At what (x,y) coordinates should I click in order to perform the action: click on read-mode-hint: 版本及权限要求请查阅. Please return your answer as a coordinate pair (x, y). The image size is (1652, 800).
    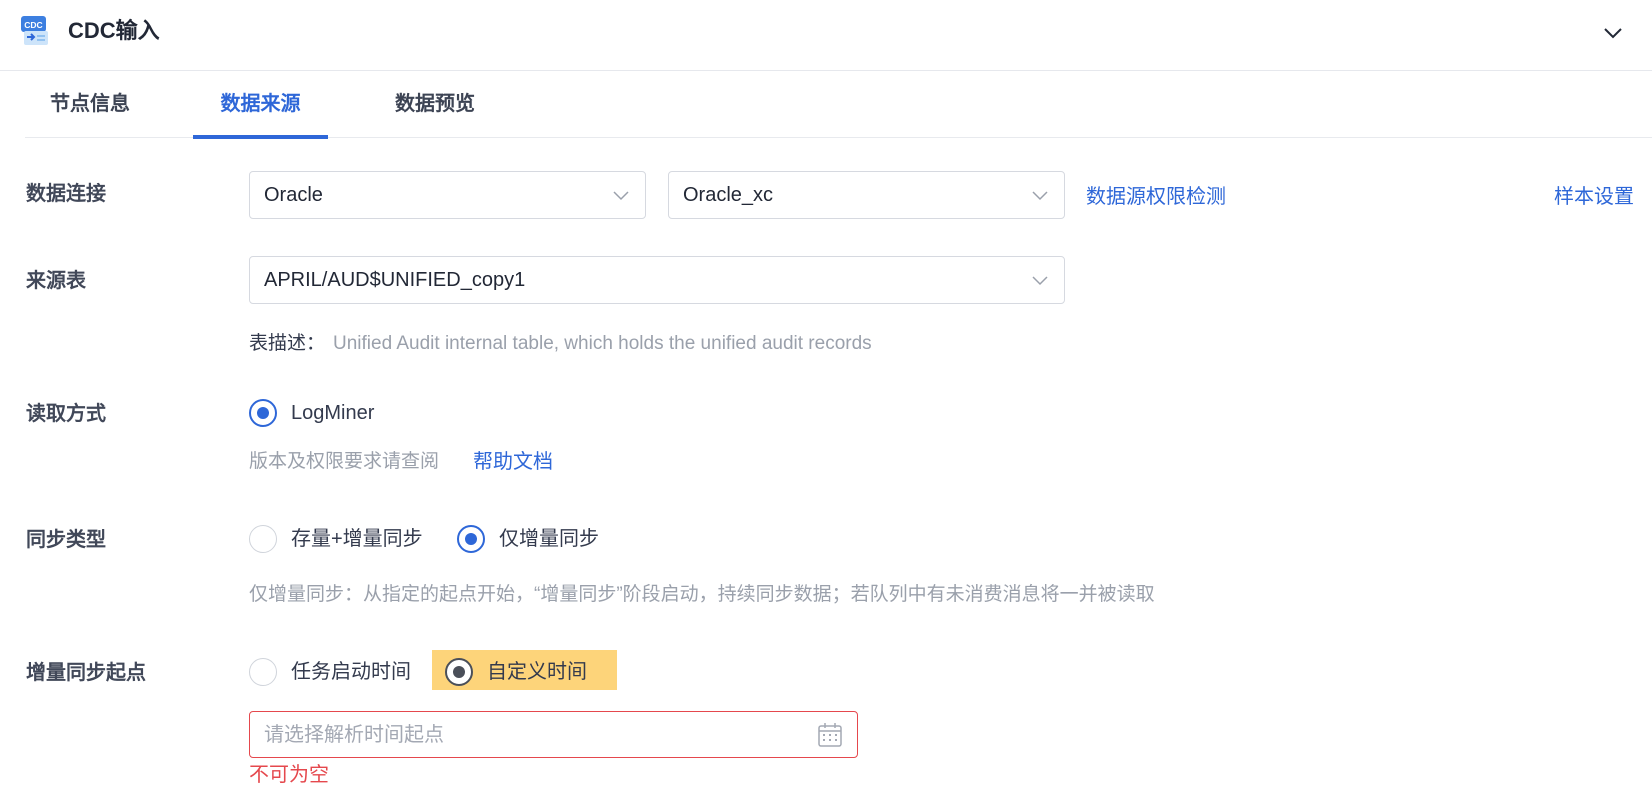
    Looking at the image, I should click on (344, 461).